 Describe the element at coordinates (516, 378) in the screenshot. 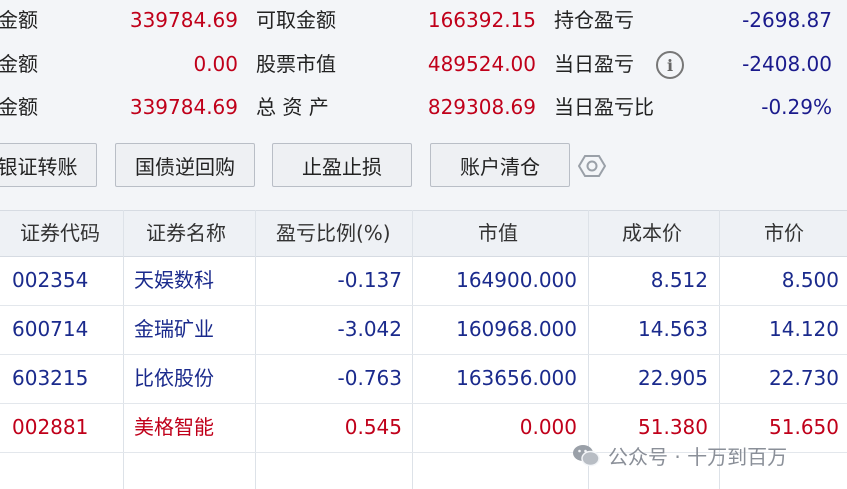

I see `cell-market-value: 163656.000` at that location.